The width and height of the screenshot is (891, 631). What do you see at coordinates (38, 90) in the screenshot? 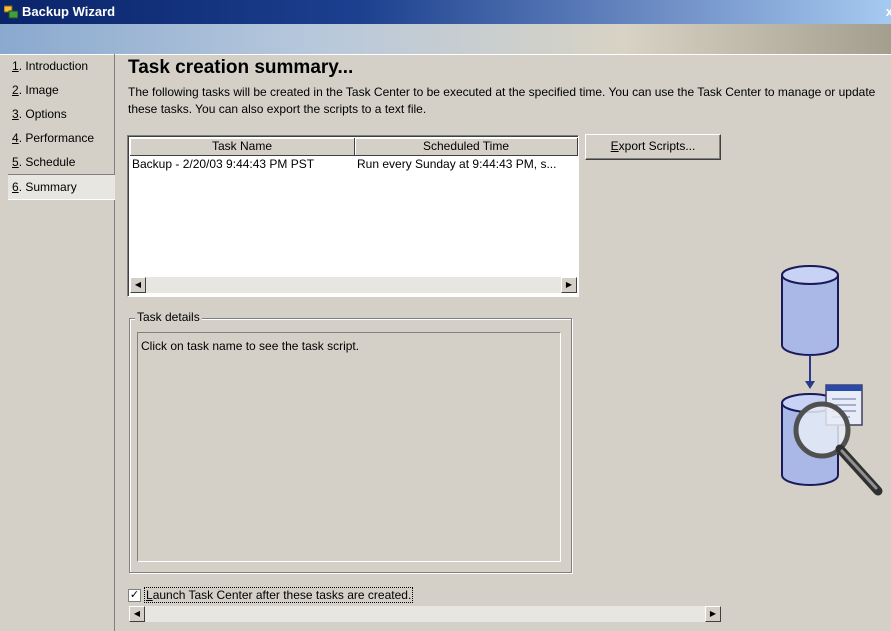
I see `nav-item-label: . Image` at bounding box center [38, 90].